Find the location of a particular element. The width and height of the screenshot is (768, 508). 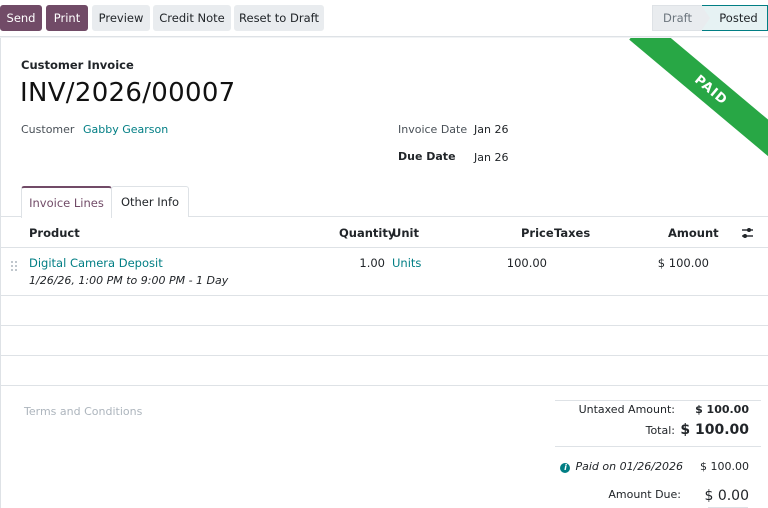

tab-invoice-lines: Invoice Lines is located at coordinates (66, 202).